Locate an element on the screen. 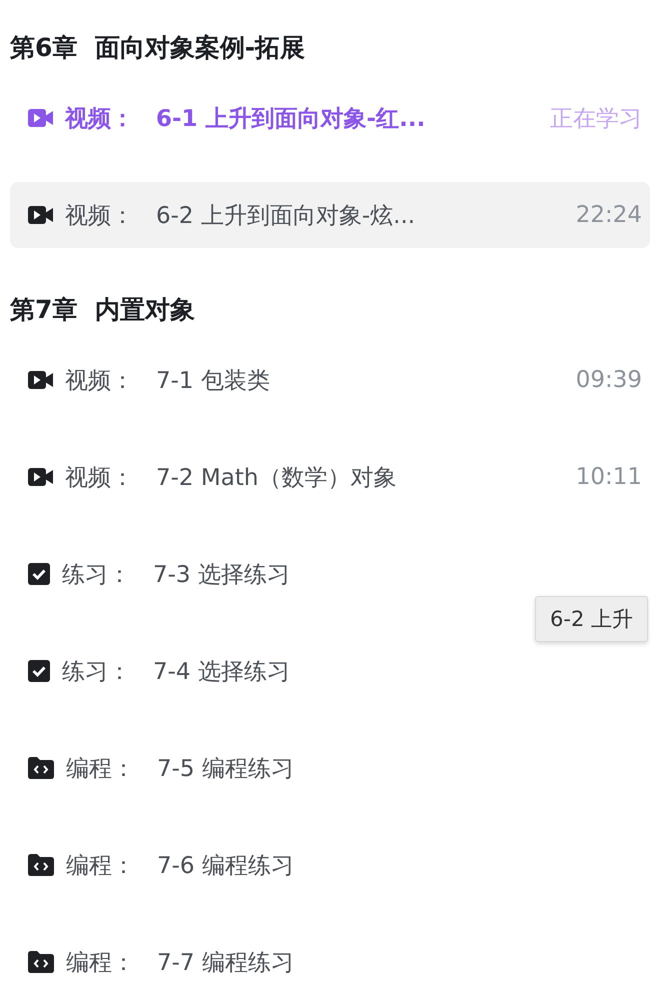  duration: 09:39 is located at coordinates (609, 380).